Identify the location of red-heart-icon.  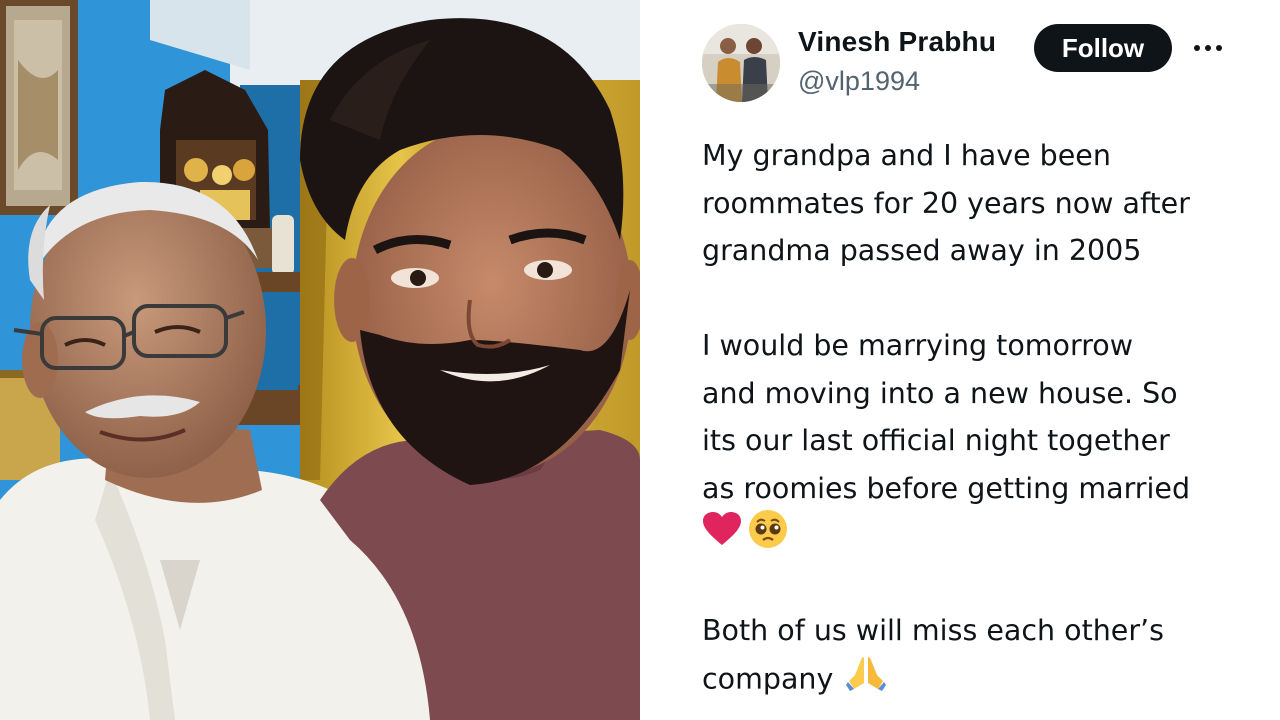
(722, 536).